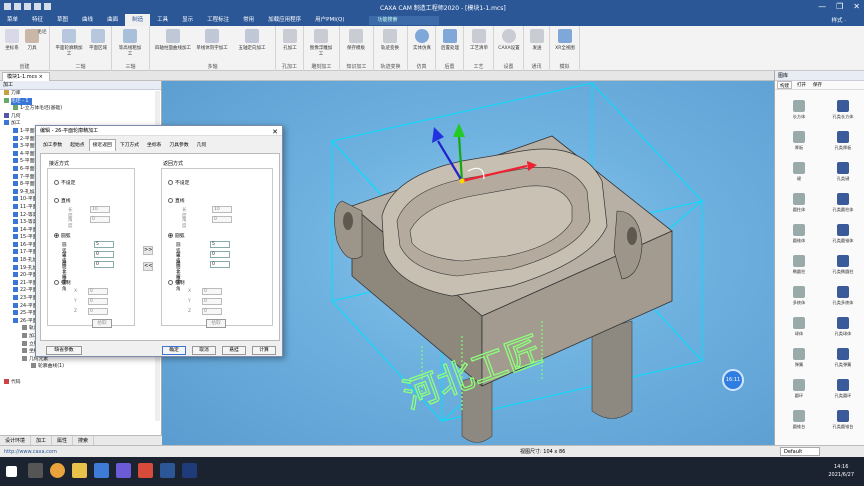 The image size is (864, 486). Describe the element at coordinates (479, 40) in the screenshot. I see `process-list-button: 工艺清单` at that location.